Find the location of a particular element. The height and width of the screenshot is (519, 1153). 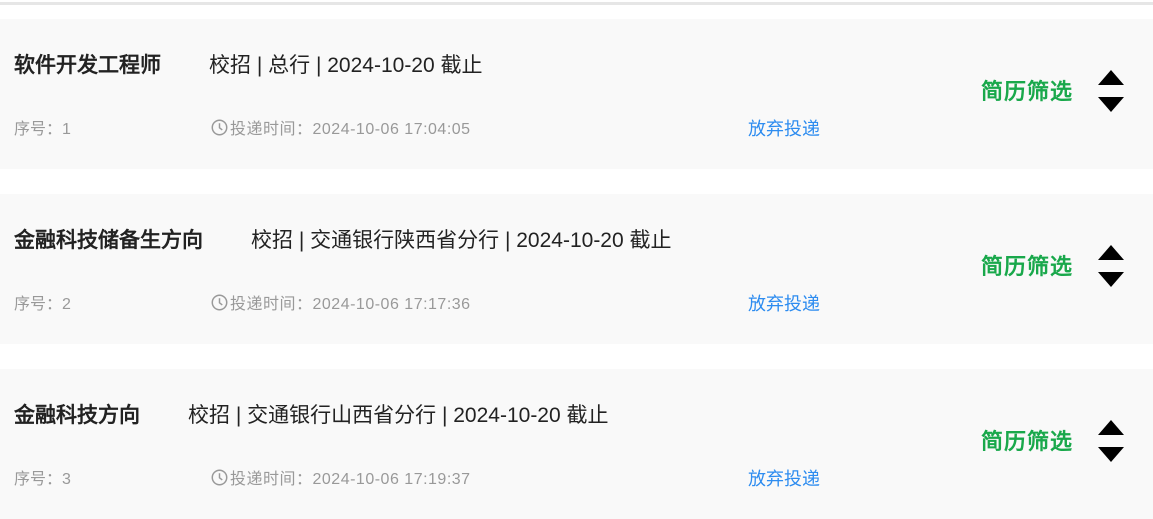

job-title: 软件开发工程师 is located at coordinates (87, 65).